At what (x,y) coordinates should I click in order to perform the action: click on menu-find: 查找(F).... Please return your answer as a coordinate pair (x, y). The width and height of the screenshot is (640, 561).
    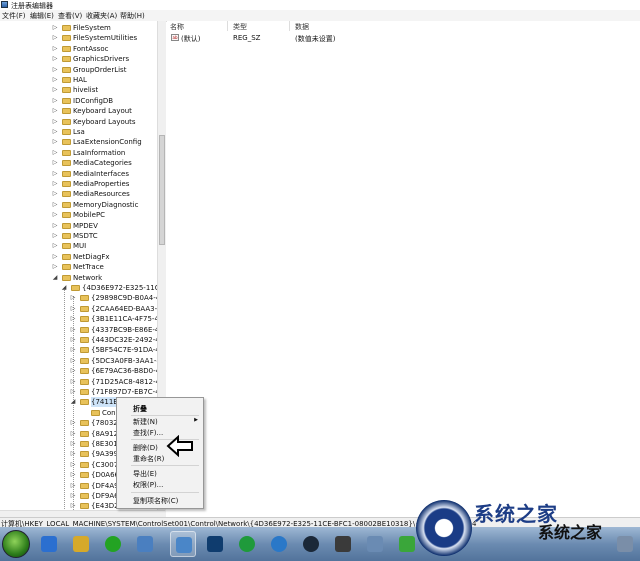
    Looking at the image, I should click on (148, 433).